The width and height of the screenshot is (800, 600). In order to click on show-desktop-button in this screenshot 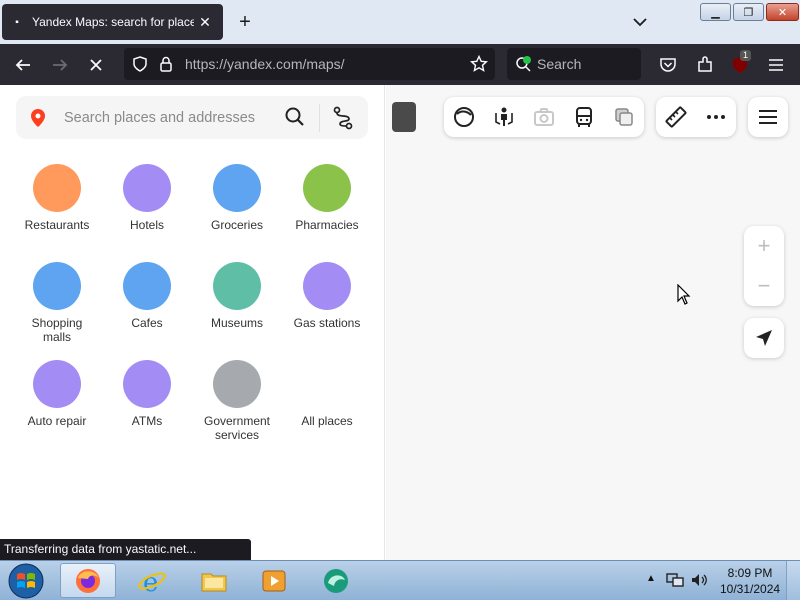, I will do `click(793, 580)`.